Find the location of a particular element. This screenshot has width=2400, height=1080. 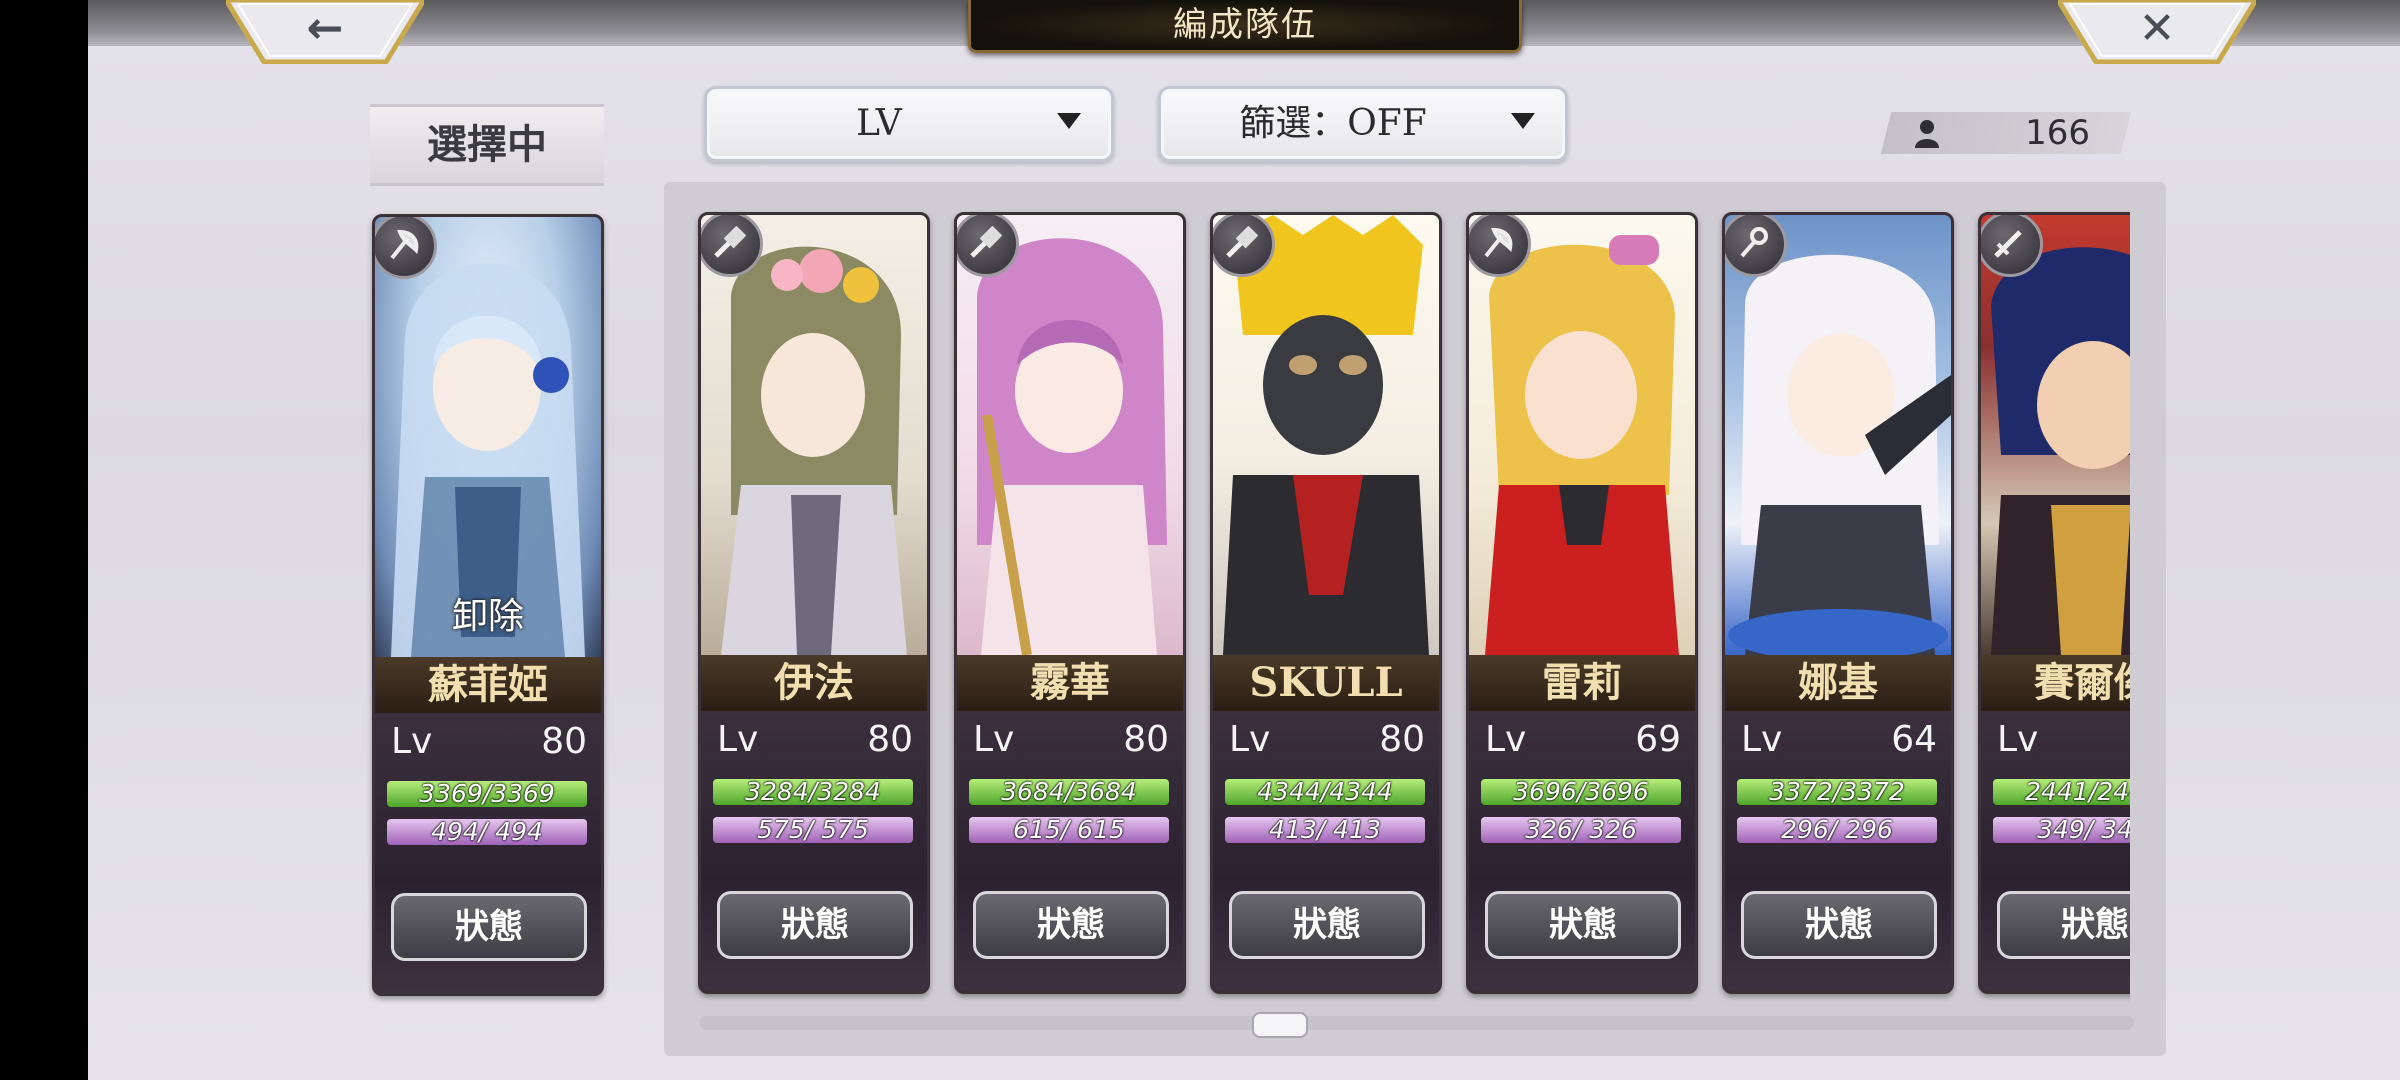

character-stats: Lv 69 3696/3696 326/ 326 狀態 is located at coordinates (1582, 851).